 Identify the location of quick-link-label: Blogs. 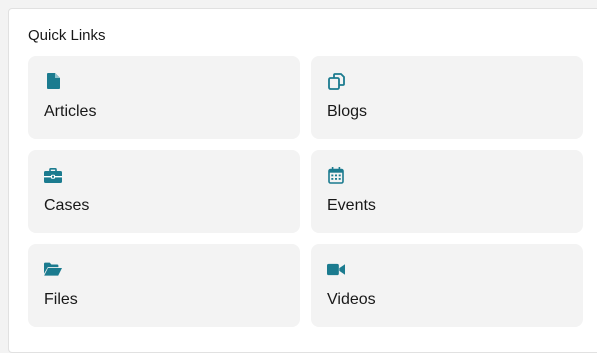
(347, 111).